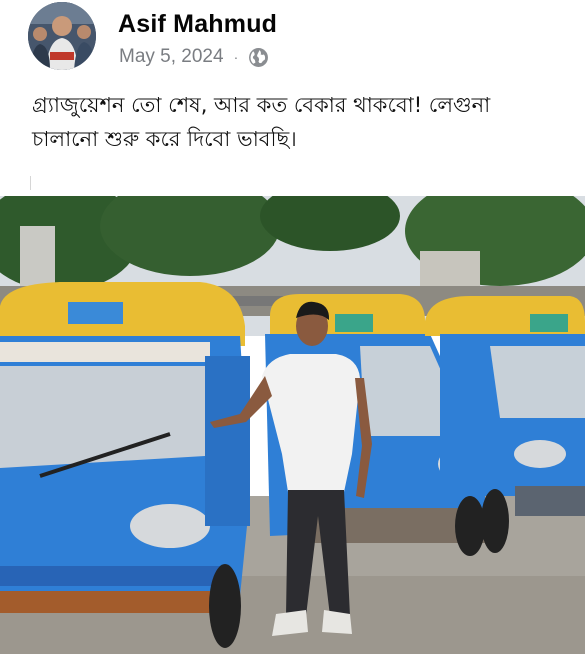 The height and width of the screenshot is (654, 585). I want to click on caption-line: চালানো শুরু করে দিবো ভাবছি।, so click(164, 139).